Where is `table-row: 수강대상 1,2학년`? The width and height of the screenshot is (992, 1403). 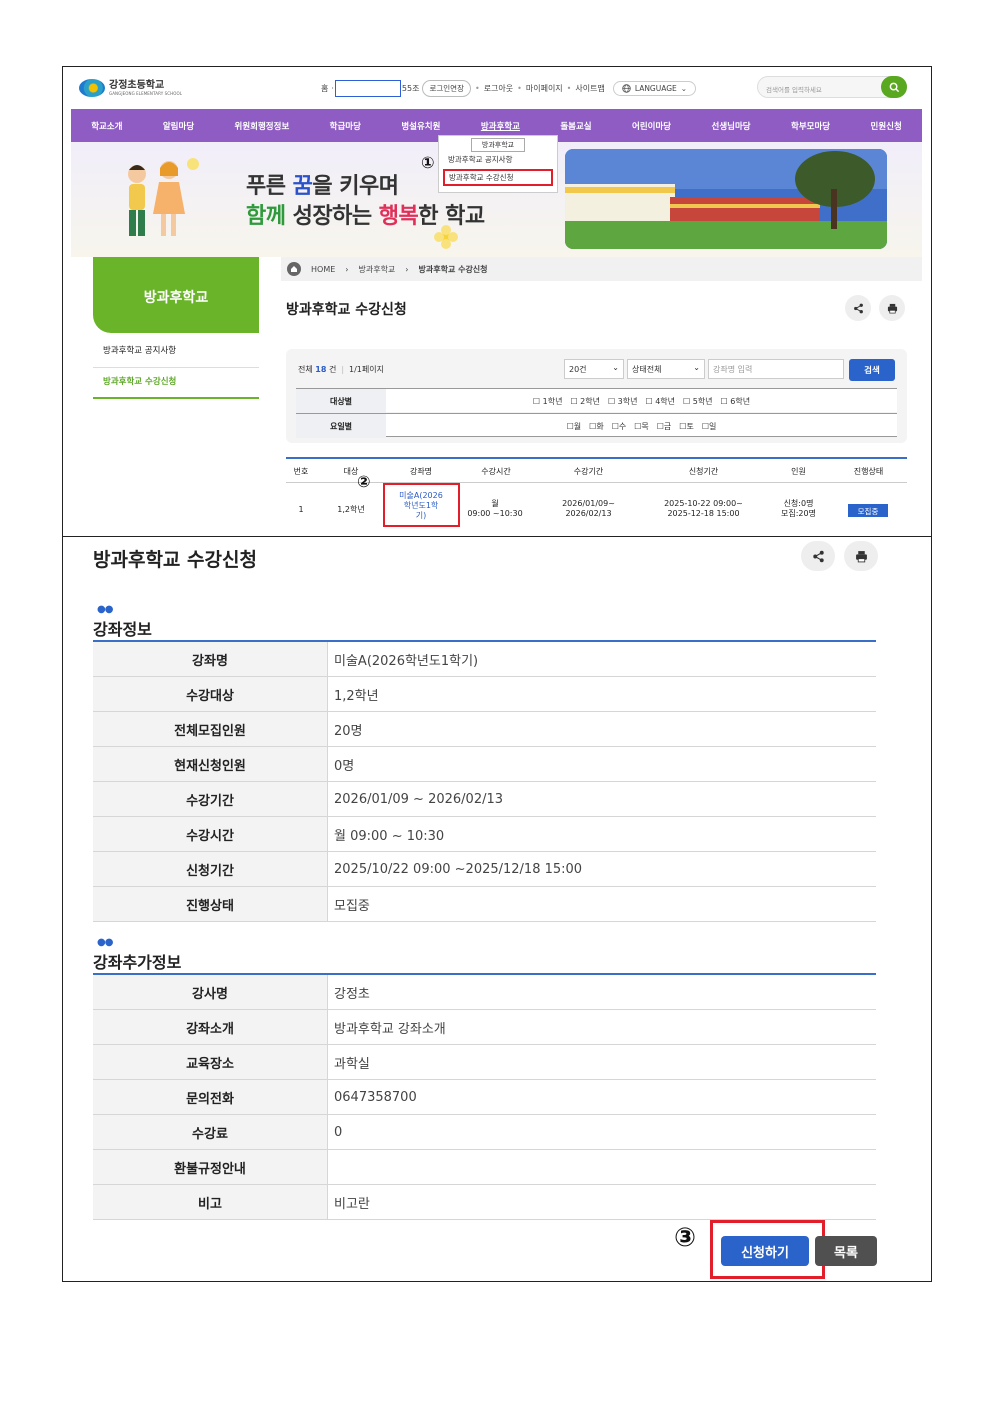 table-row: 수강대상 1,2학년 is located at coordinates (484, 694).